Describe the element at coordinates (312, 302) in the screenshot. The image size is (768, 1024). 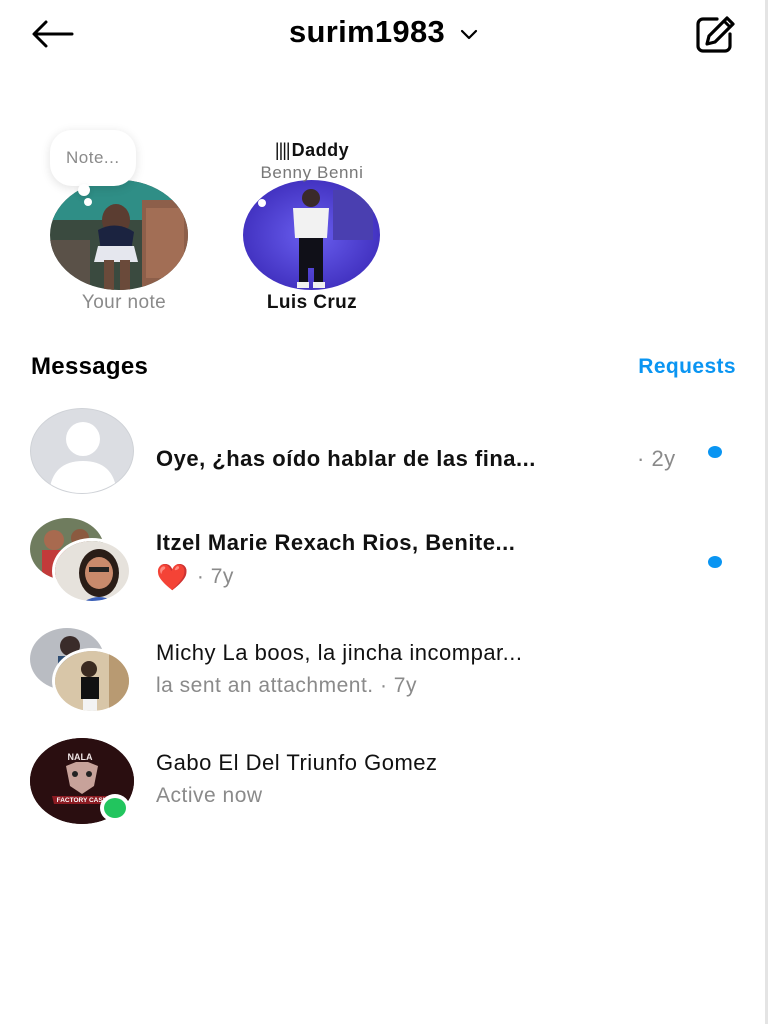
I see `friend-caption: Luis Cruz` at that location.